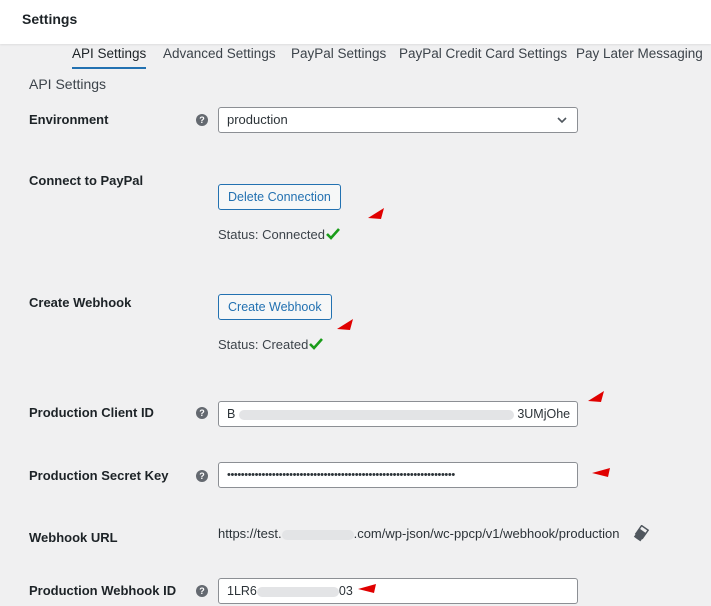 Image resolution: width=711 pixels, height=606 pixels. Describe the element at coordinates (202, 413) in the screenshot. I see `client-id-help-icon: ?` at that location.